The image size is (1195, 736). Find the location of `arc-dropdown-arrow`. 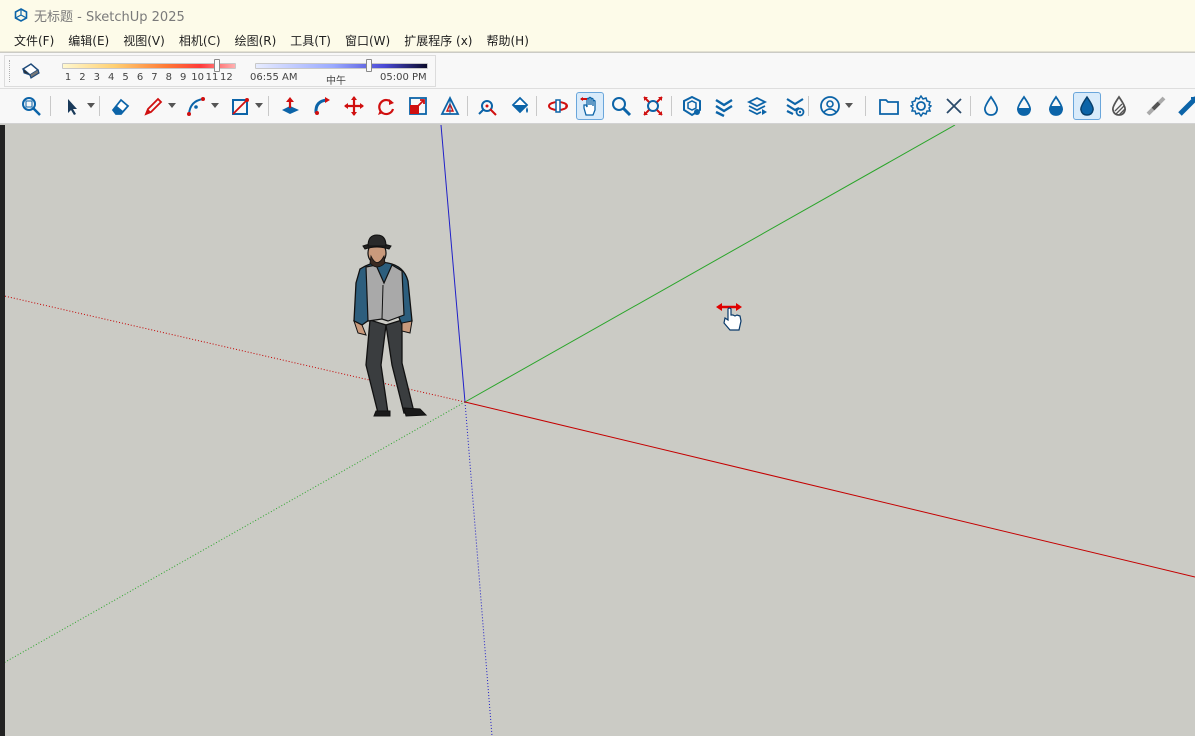

arc-dropdown-arrow is located at coordinates (215, 105).